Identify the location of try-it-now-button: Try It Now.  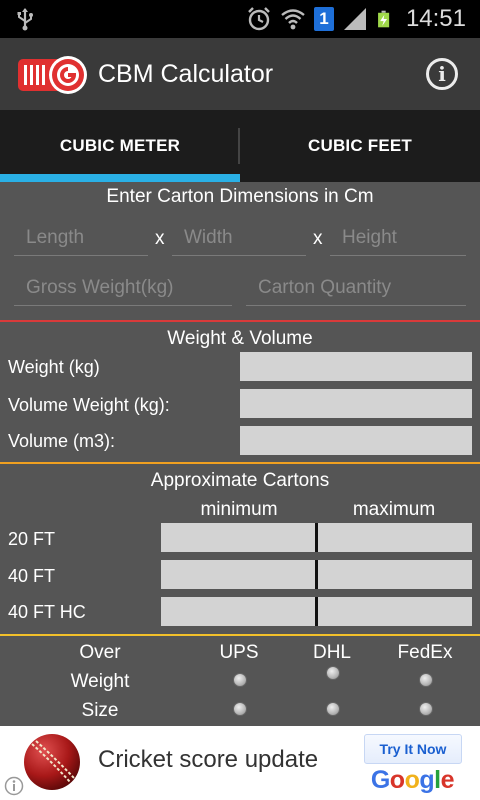
(413, 749).